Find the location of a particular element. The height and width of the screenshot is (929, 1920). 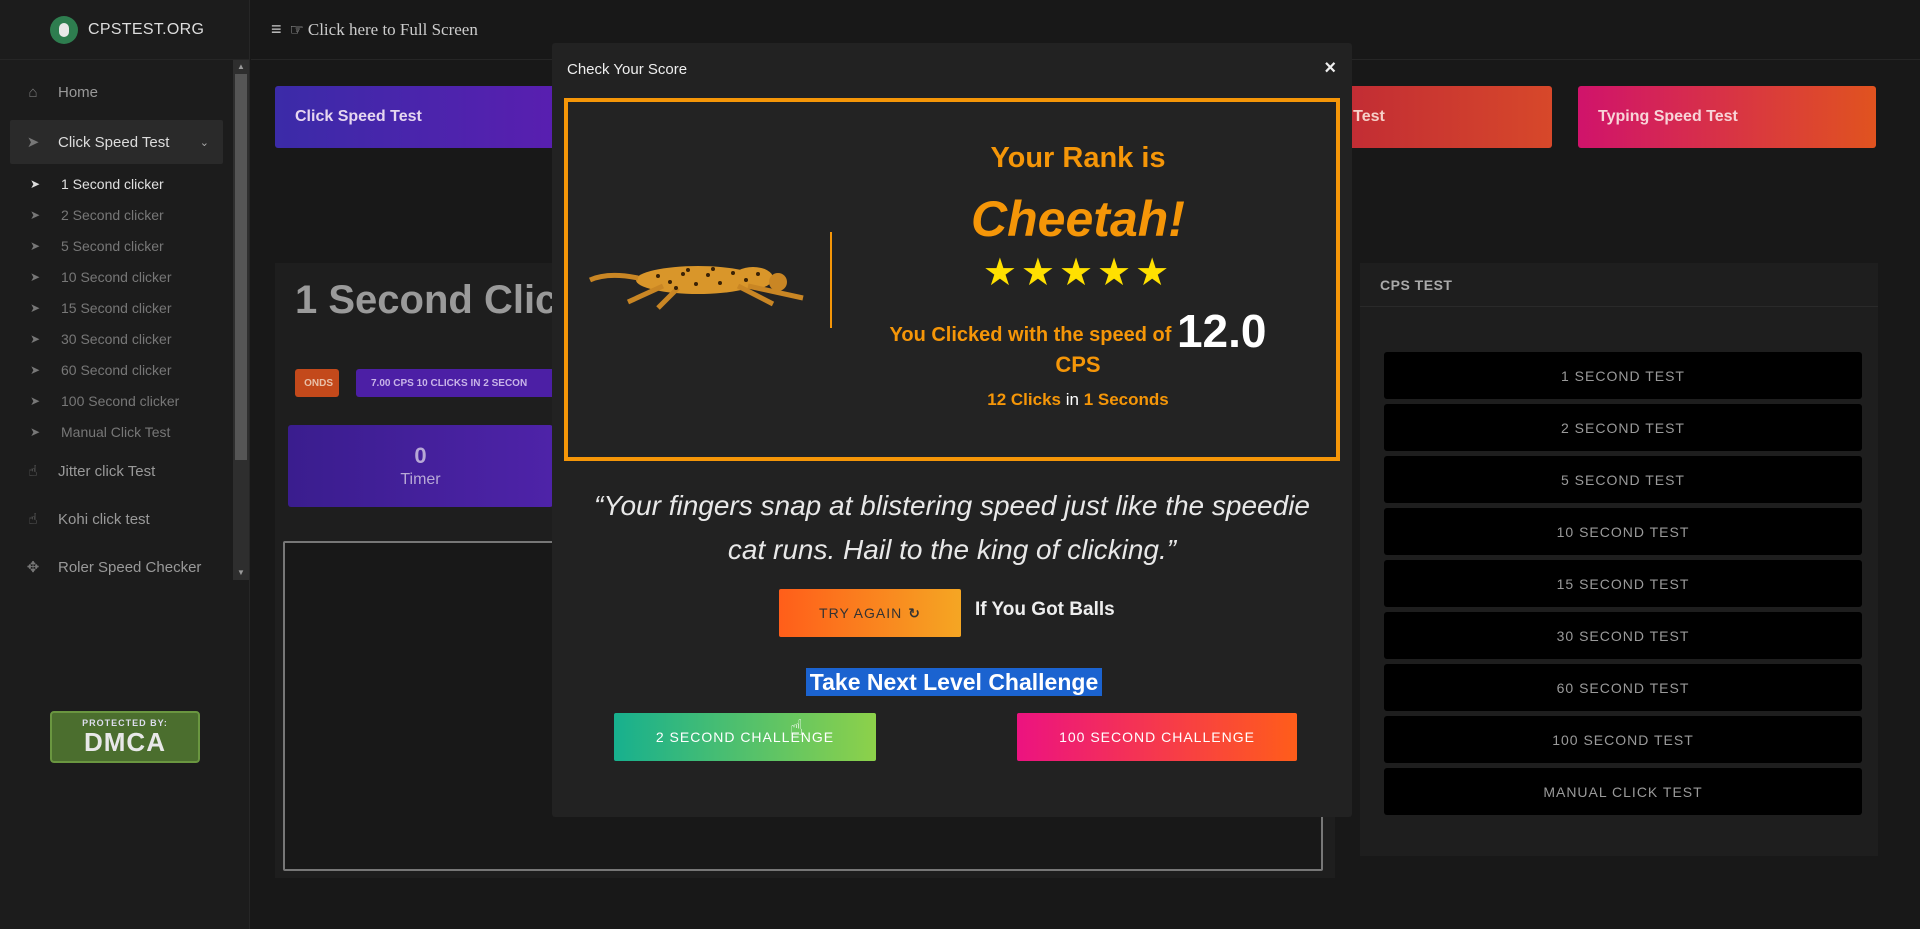

sidebar-scrollbar: ▲ ▼ is located at coordinates (241, 320).